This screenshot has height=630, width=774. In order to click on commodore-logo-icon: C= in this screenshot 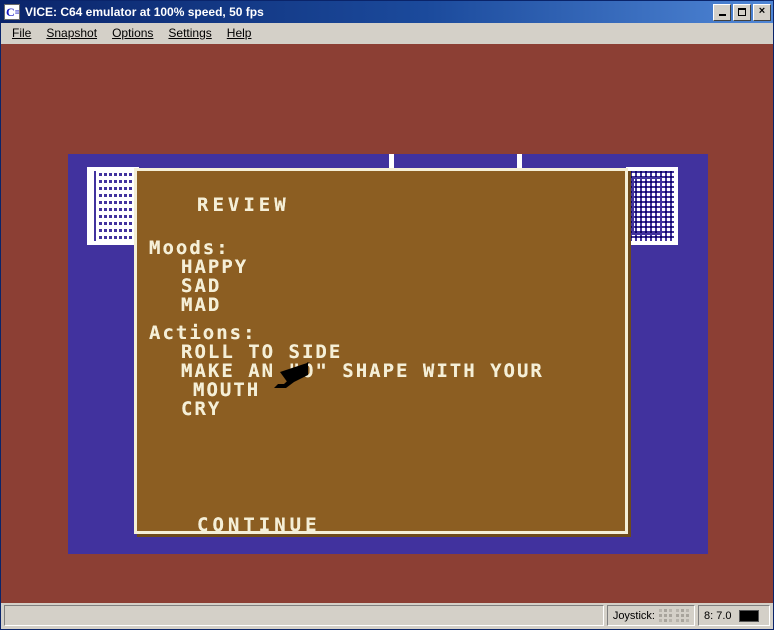, I will do `click(12, 12)`.